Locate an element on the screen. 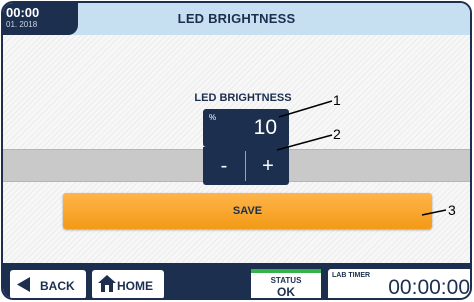  brightness-value: 10 is located at coordinates (265, 127).